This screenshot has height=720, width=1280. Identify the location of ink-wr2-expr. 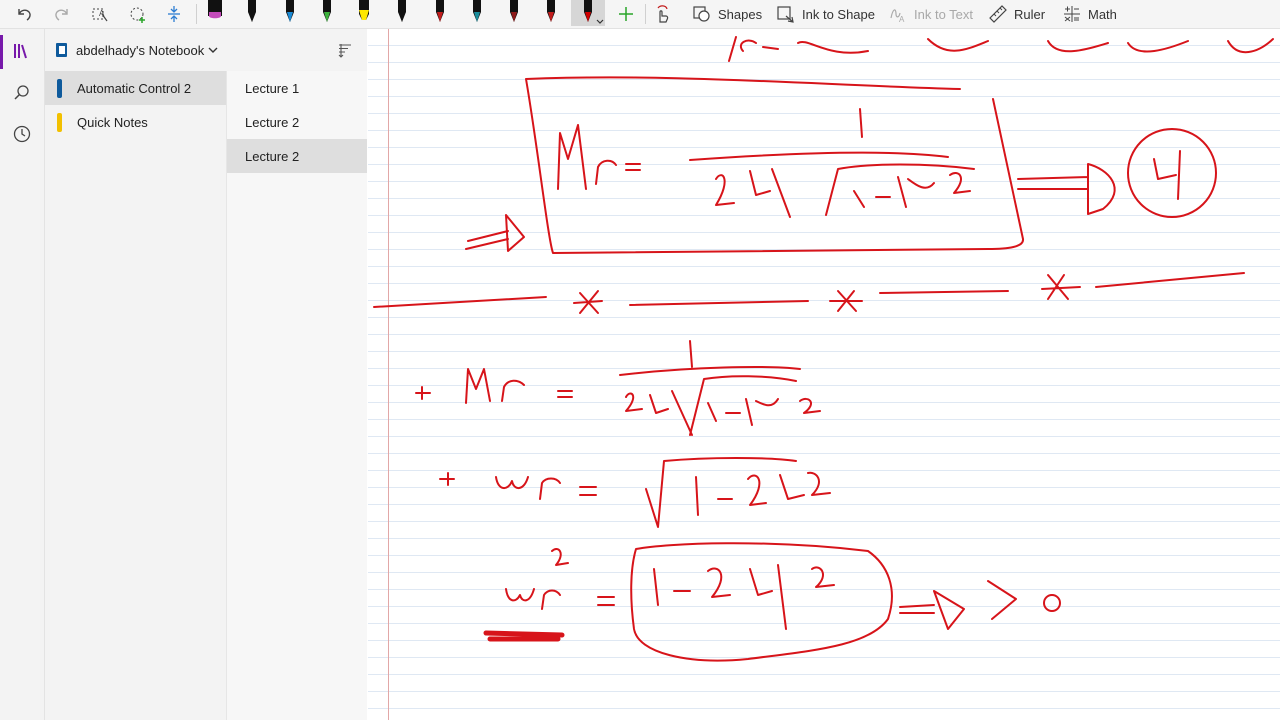
(744, 597).